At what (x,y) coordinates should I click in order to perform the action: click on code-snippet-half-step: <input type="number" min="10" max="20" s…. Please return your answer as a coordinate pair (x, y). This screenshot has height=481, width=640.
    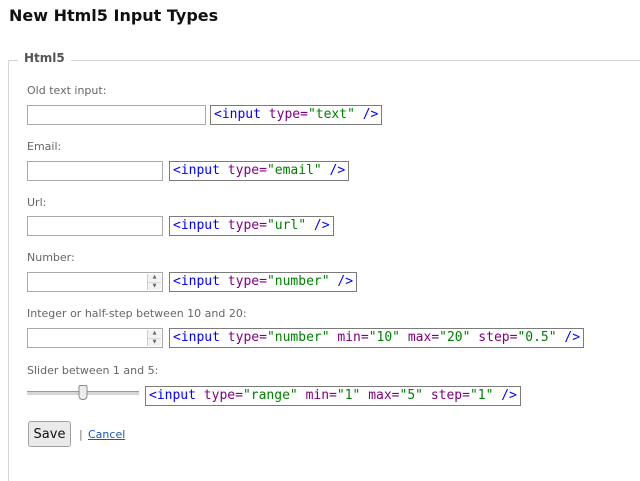
    Looking at the image, I should click on (377, 338).